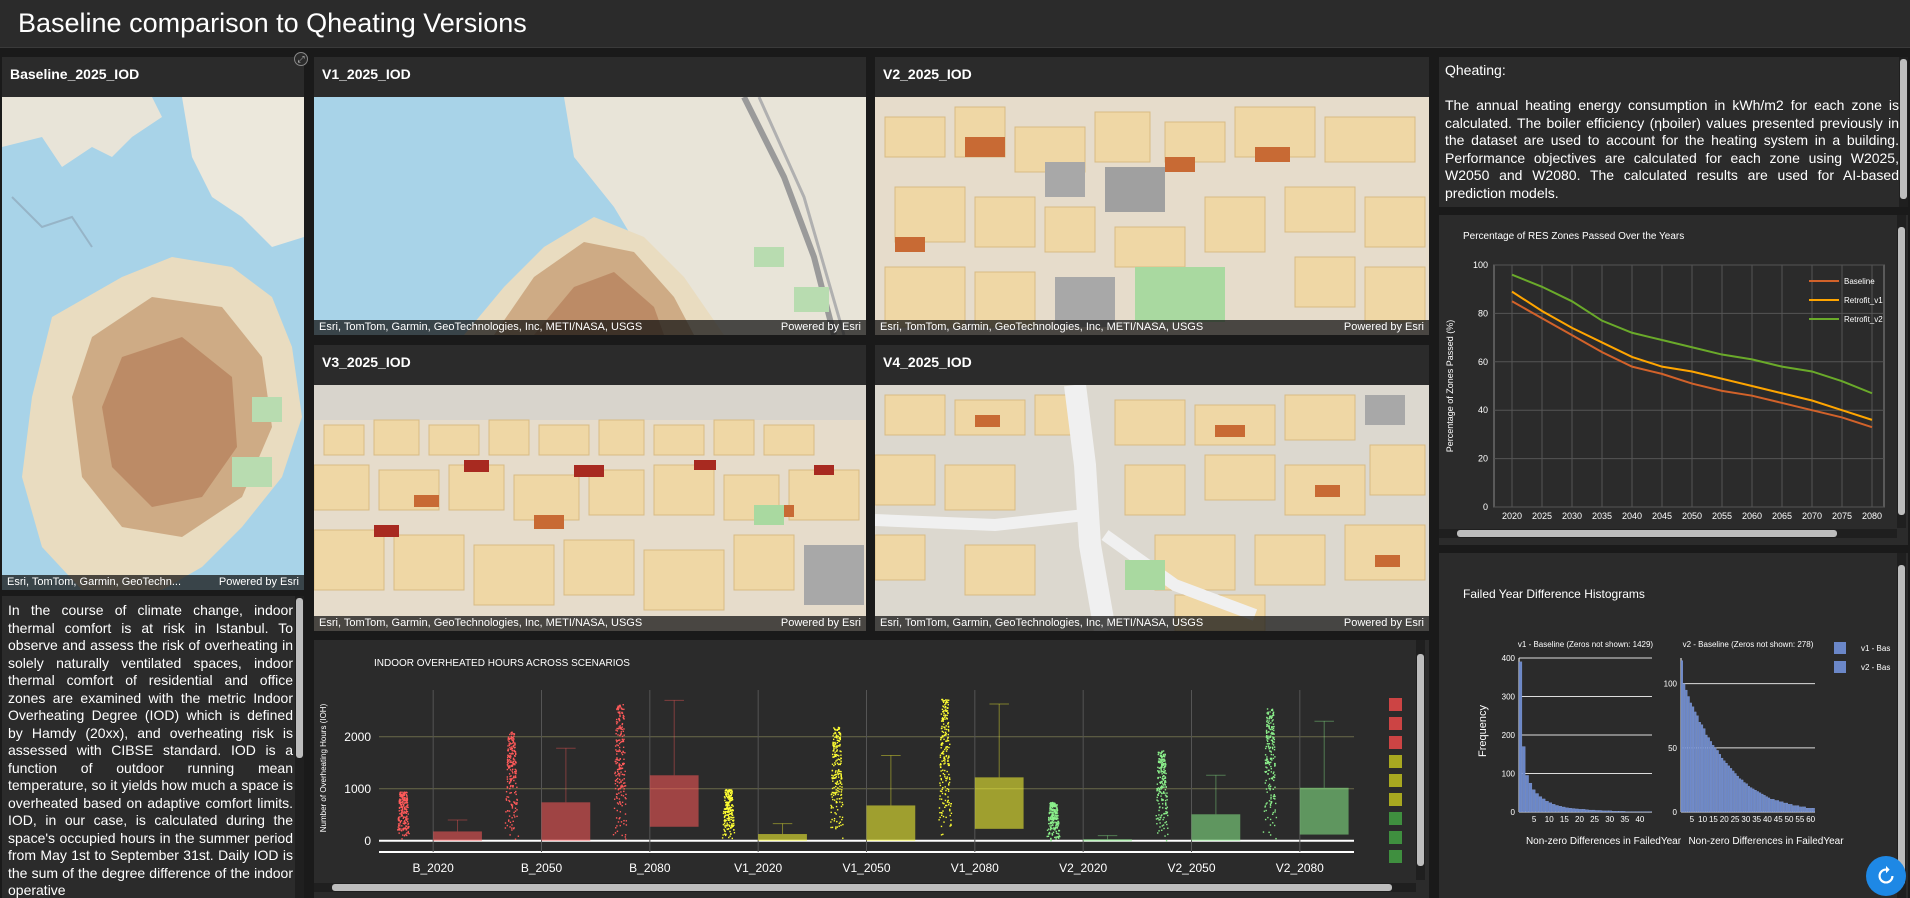  What do you see at coordinates (1152, 508) in the screenshot?
I see `v4-map` at bounding box center [1152, 508].